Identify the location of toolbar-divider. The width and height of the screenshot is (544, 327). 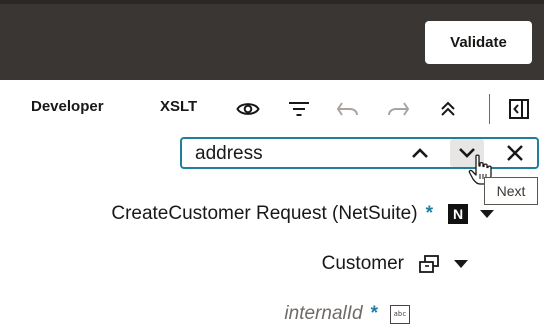
(489, 109).